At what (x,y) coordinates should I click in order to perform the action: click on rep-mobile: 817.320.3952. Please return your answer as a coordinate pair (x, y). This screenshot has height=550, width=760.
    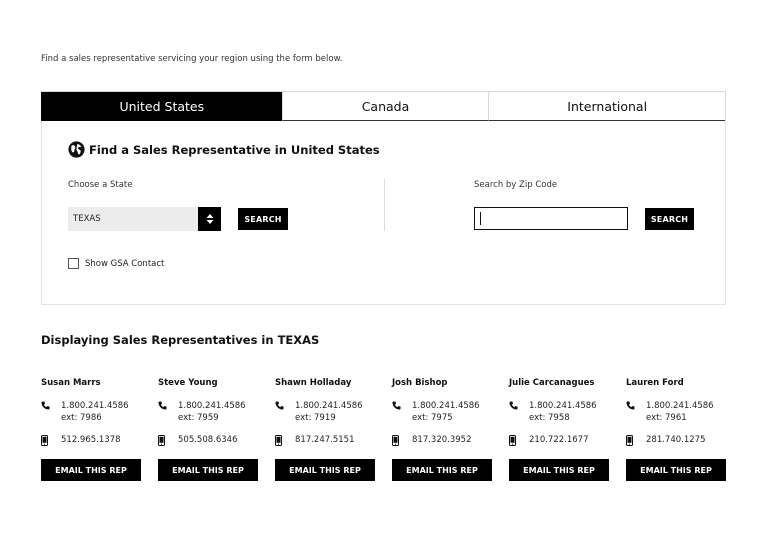
    Looking at the image, I should click on (441, 442).